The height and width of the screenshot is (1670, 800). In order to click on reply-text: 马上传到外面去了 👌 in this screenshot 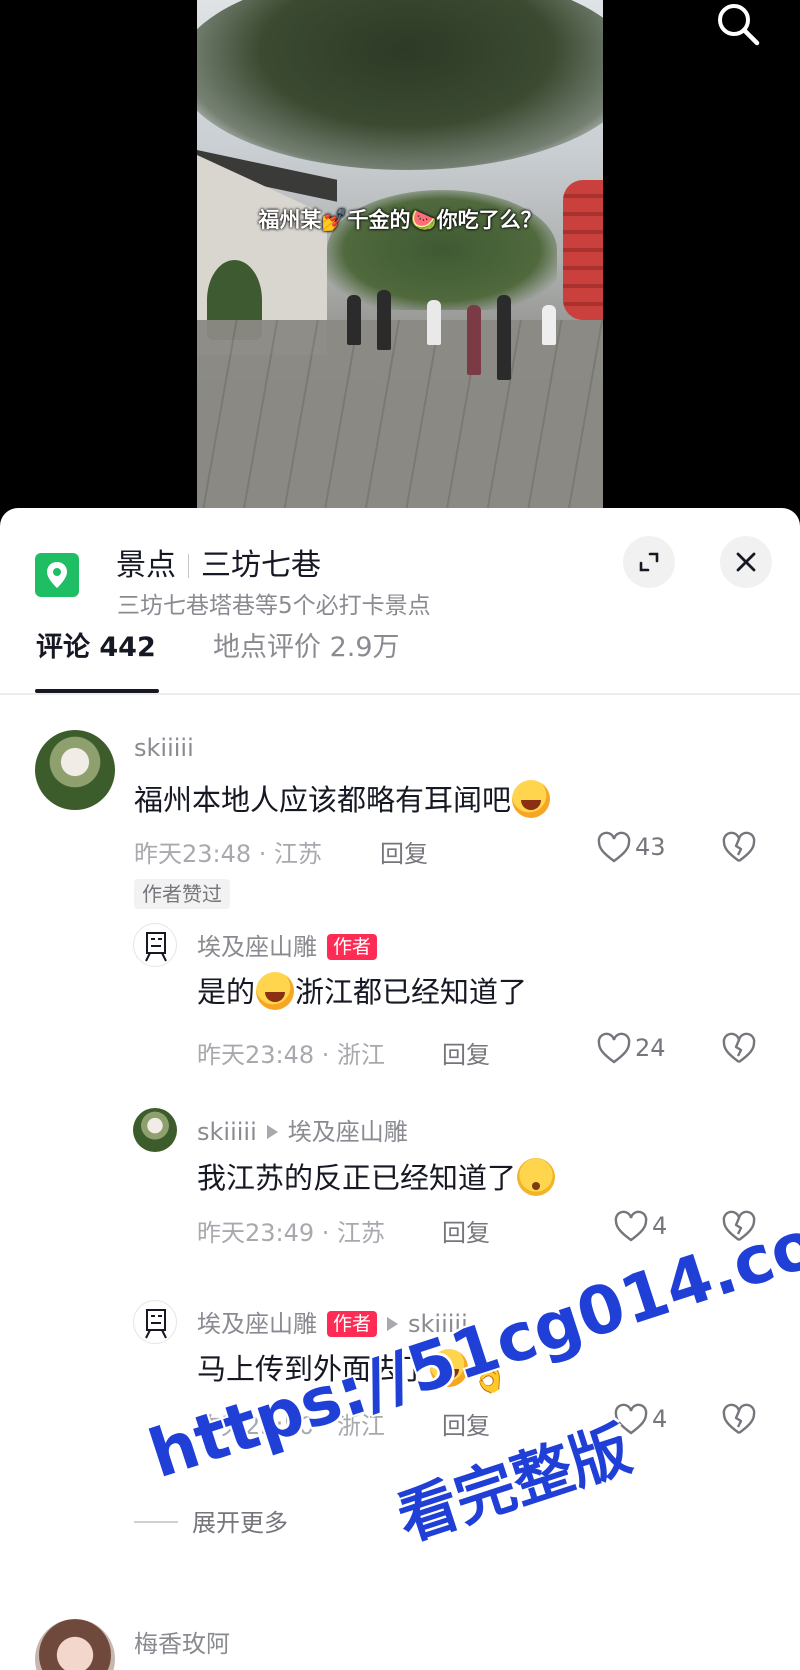, I will do `click(353, 1370)`.